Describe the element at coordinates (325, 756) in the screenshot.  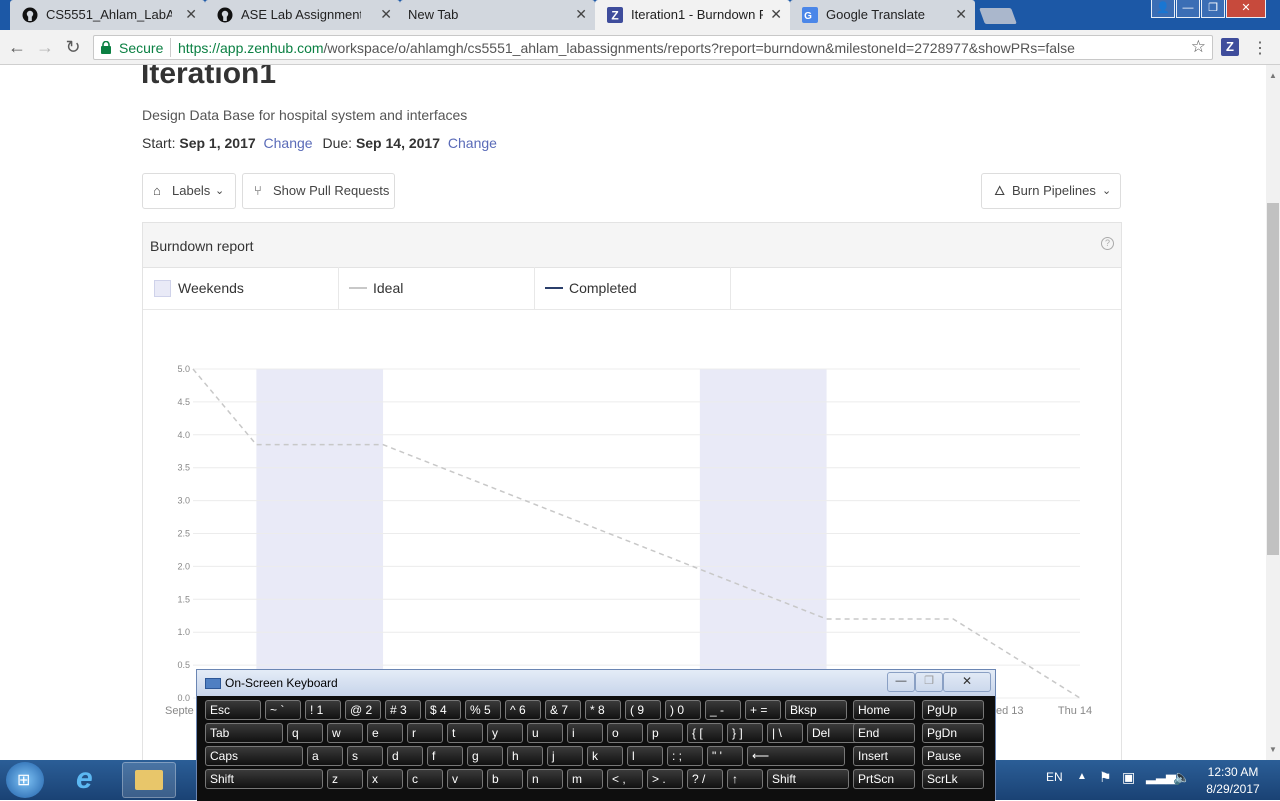
I see `osk-key: a` at that location.